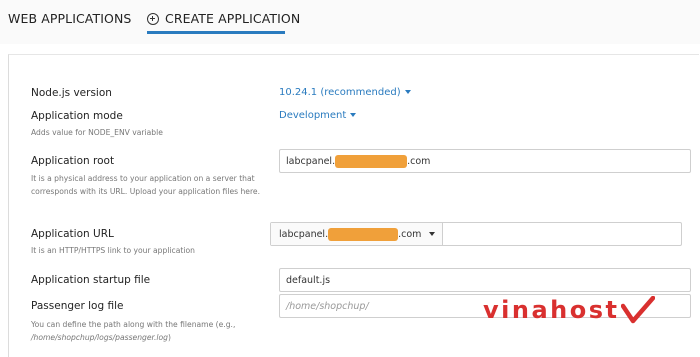 The image size is (700, 357). What do you see at coordinates (69, 18) in the screenshot?
I see `tab-web-applications: WEB APPLICATIONS` at bounding box center [69, 18].